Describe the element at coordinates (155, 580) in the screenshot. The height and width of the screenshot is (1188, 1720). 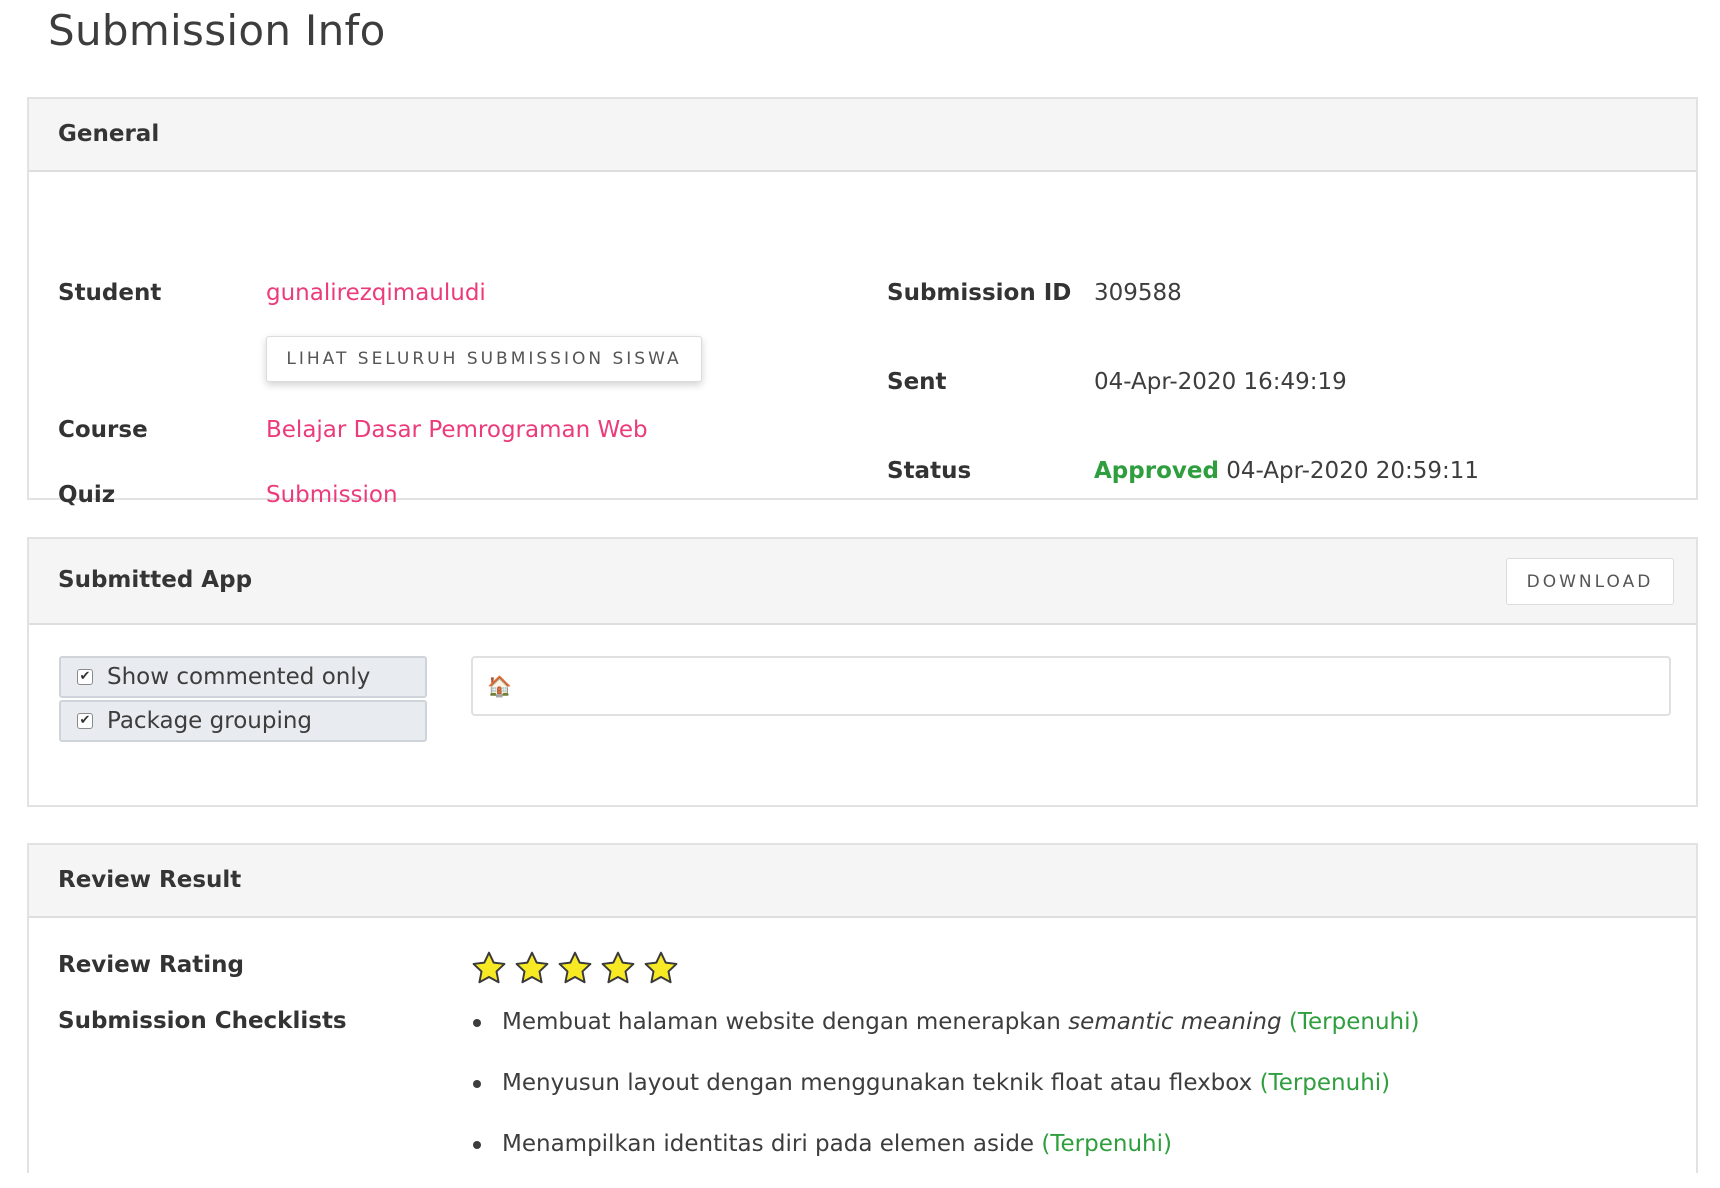
I see `submitted-app-title: Submitted App` at that location.